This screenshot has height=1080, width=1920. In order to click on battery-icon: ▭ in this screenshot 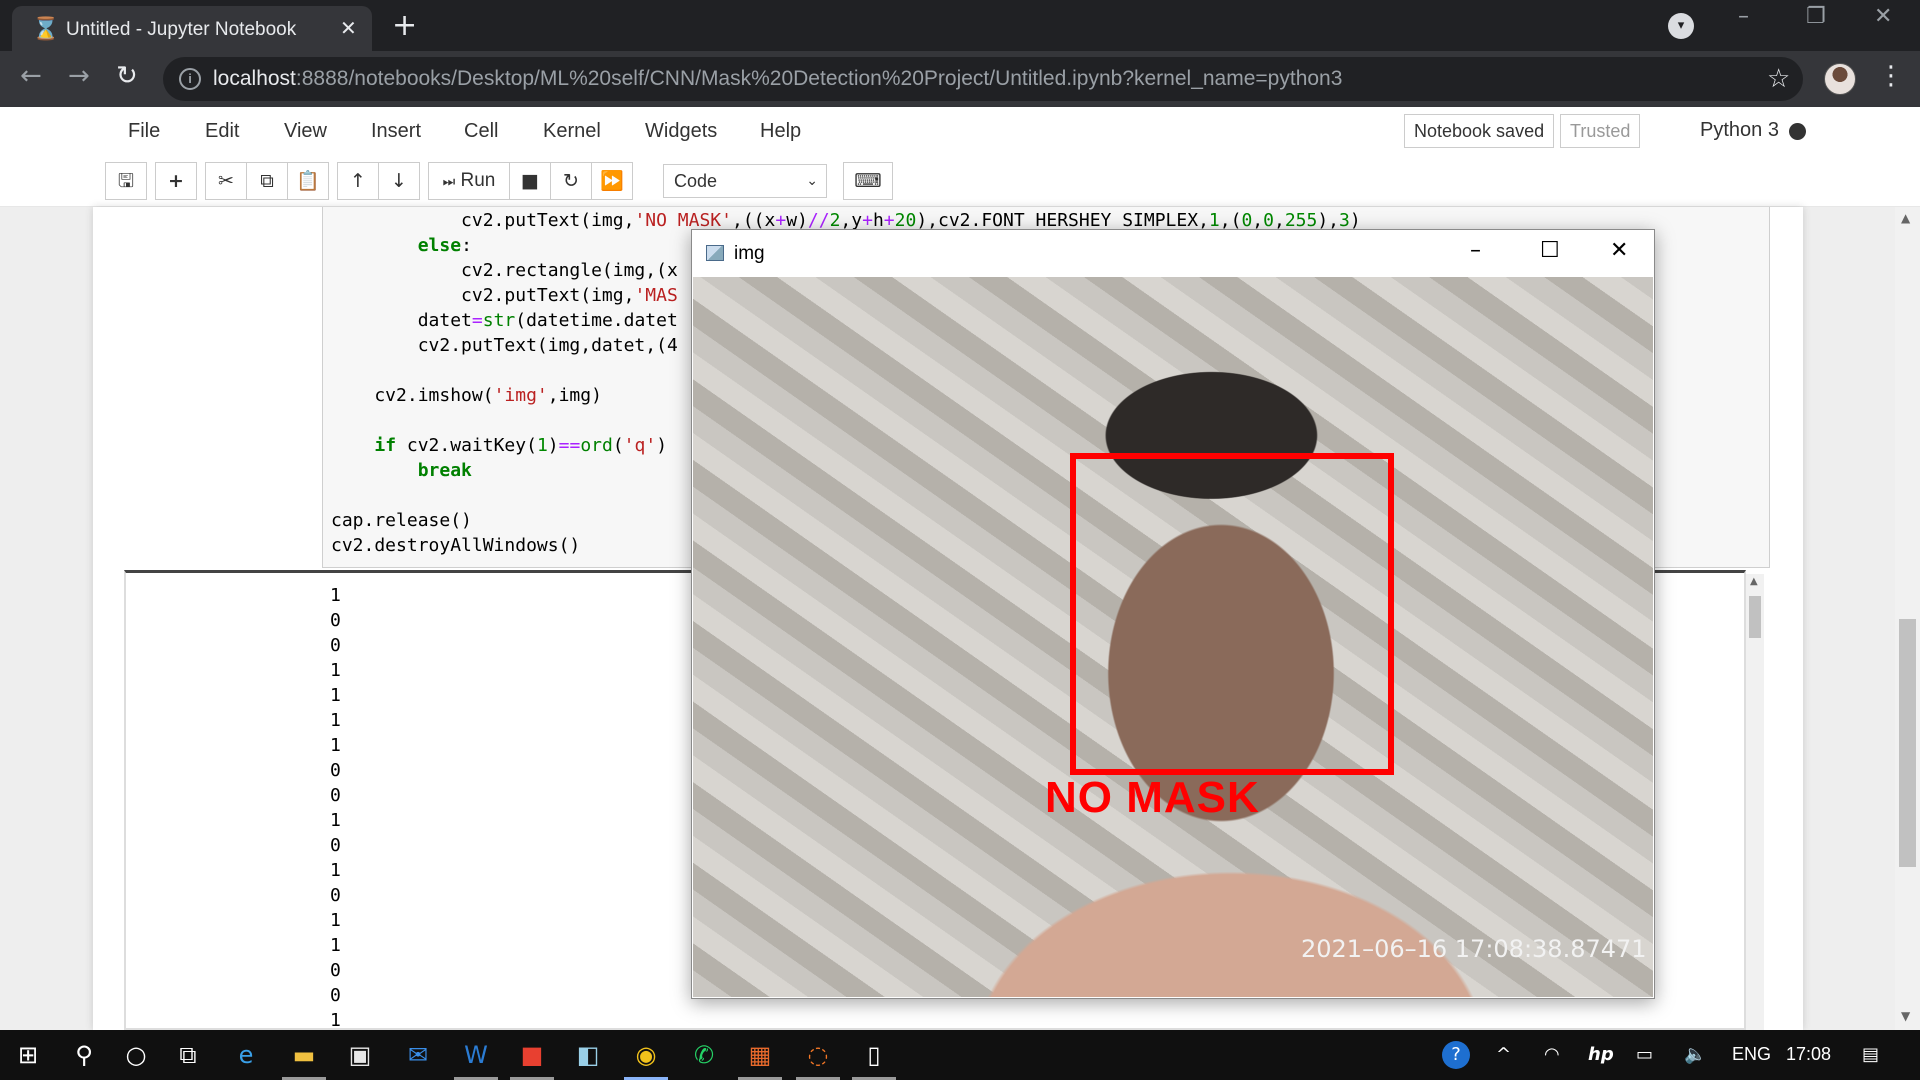, I will do `click(1644, 1054)`.